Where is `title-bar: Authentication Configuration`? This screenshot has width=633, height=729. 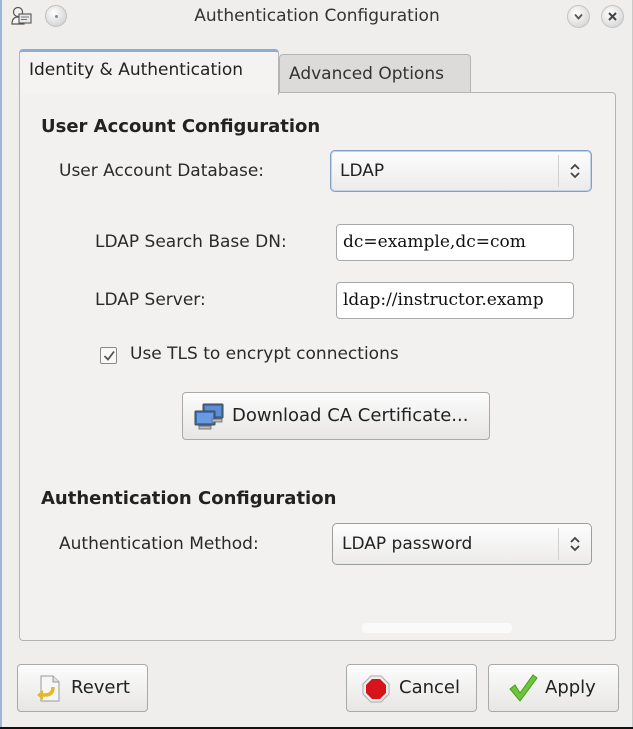 title-bar: Authentication Configuration is located at coordinates (317, 17).